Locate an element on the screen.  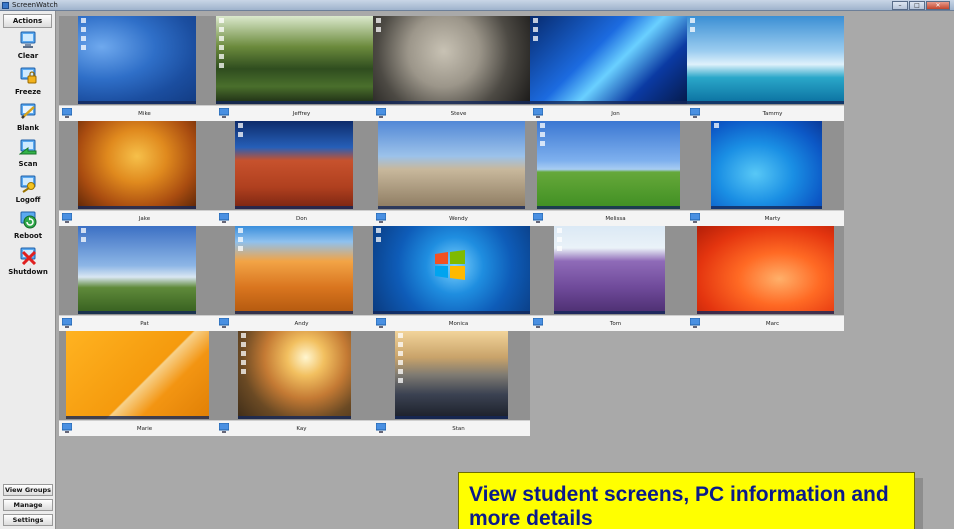
tile-label-bar: Jake is located at coordinates (137, 218).